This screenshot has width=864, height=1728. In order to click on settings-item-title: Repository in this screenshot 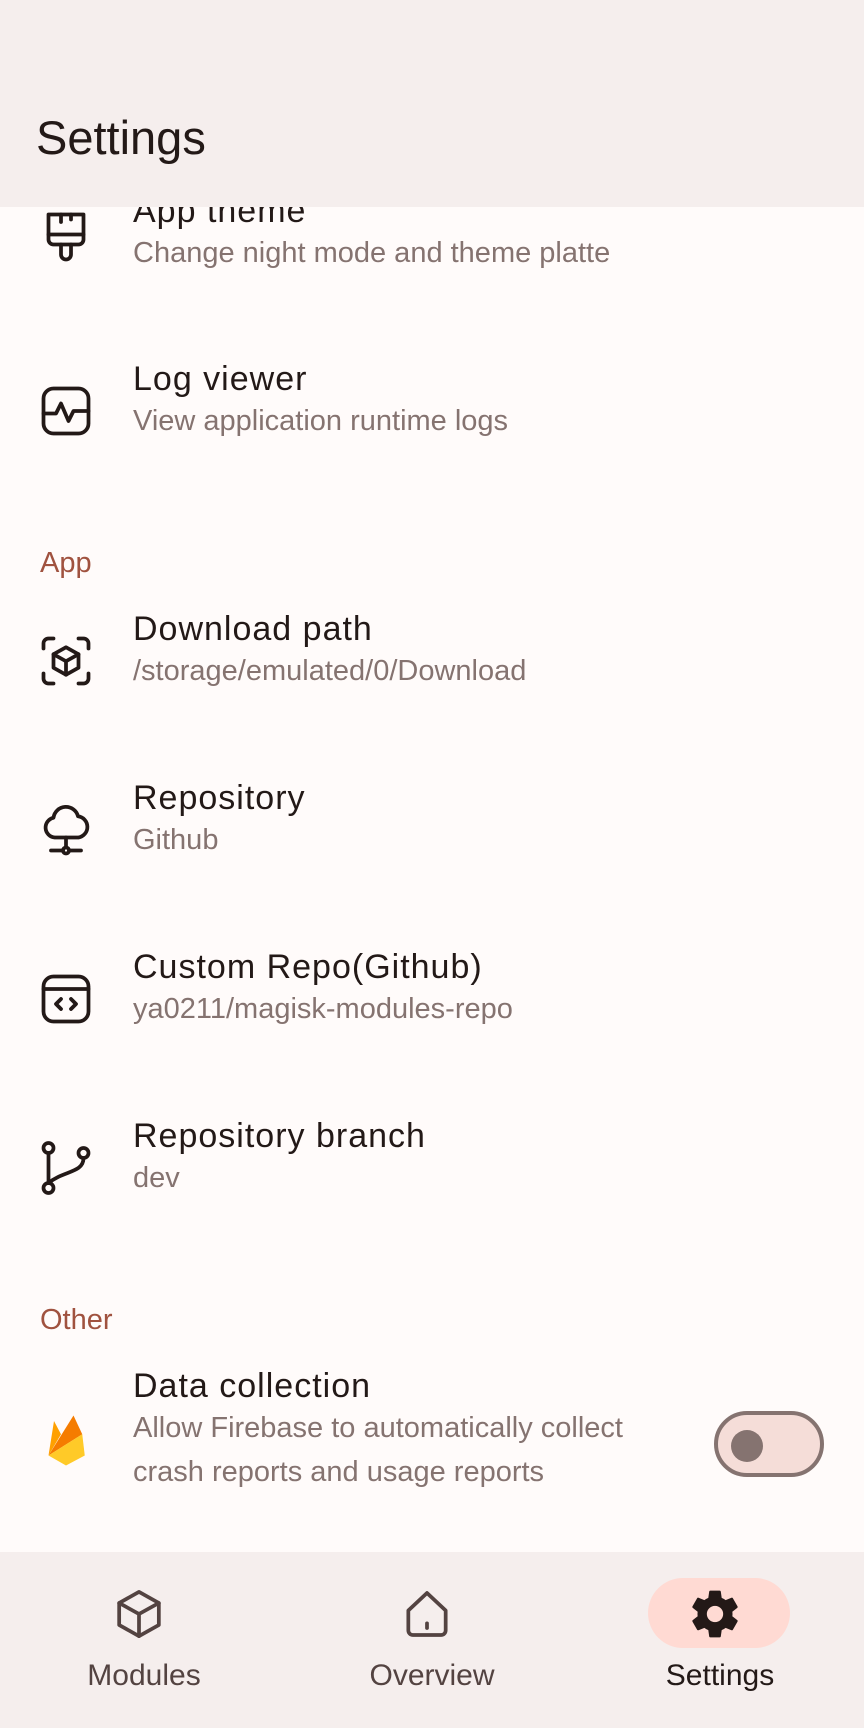, I will do `click(219, 798)`.